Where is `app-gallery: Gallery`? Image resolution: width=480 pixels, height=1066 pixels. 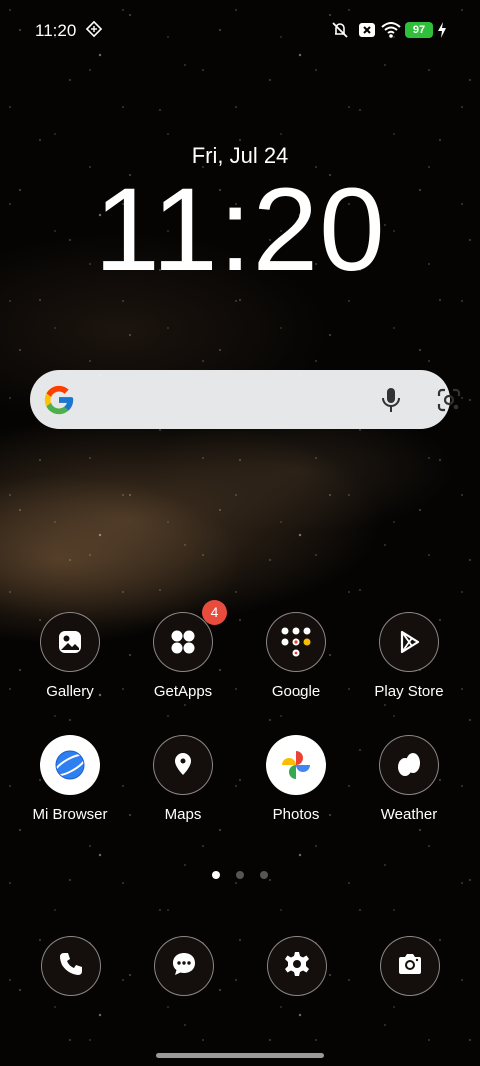 app-gallery: Gallery is located at coordinates (70, 656).